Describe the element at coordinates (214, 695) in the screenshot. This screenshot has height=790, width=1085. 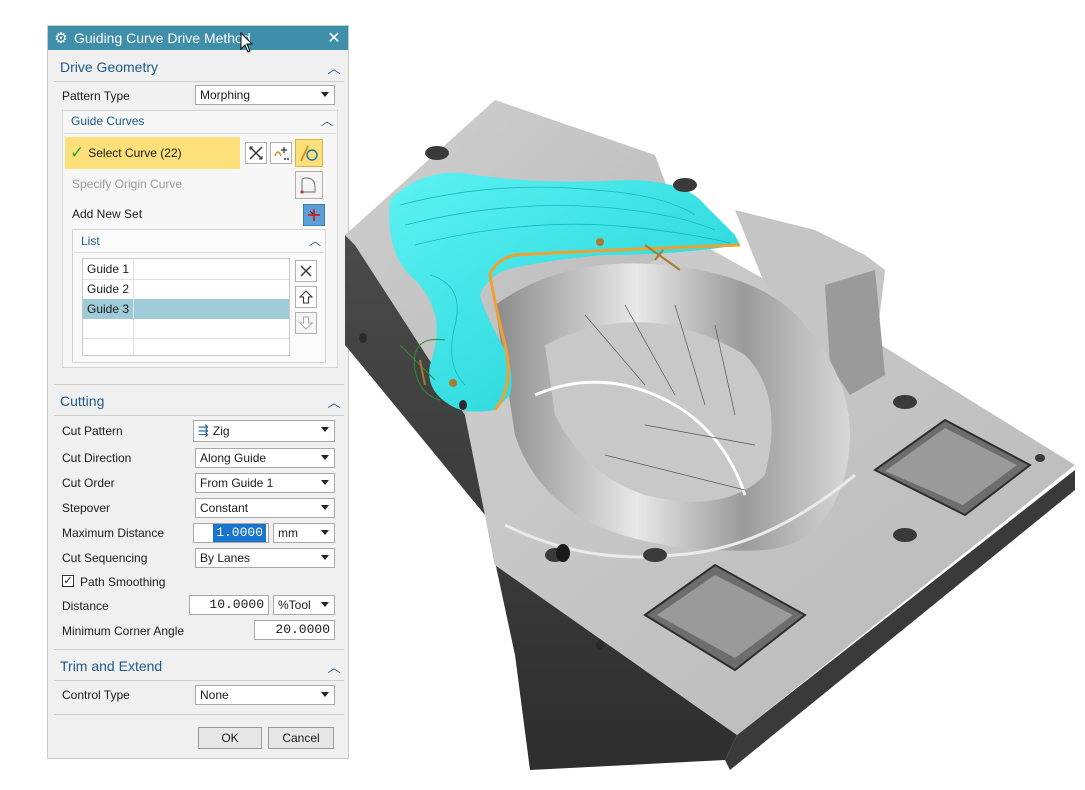
I see `control-type-value: None` at that location.